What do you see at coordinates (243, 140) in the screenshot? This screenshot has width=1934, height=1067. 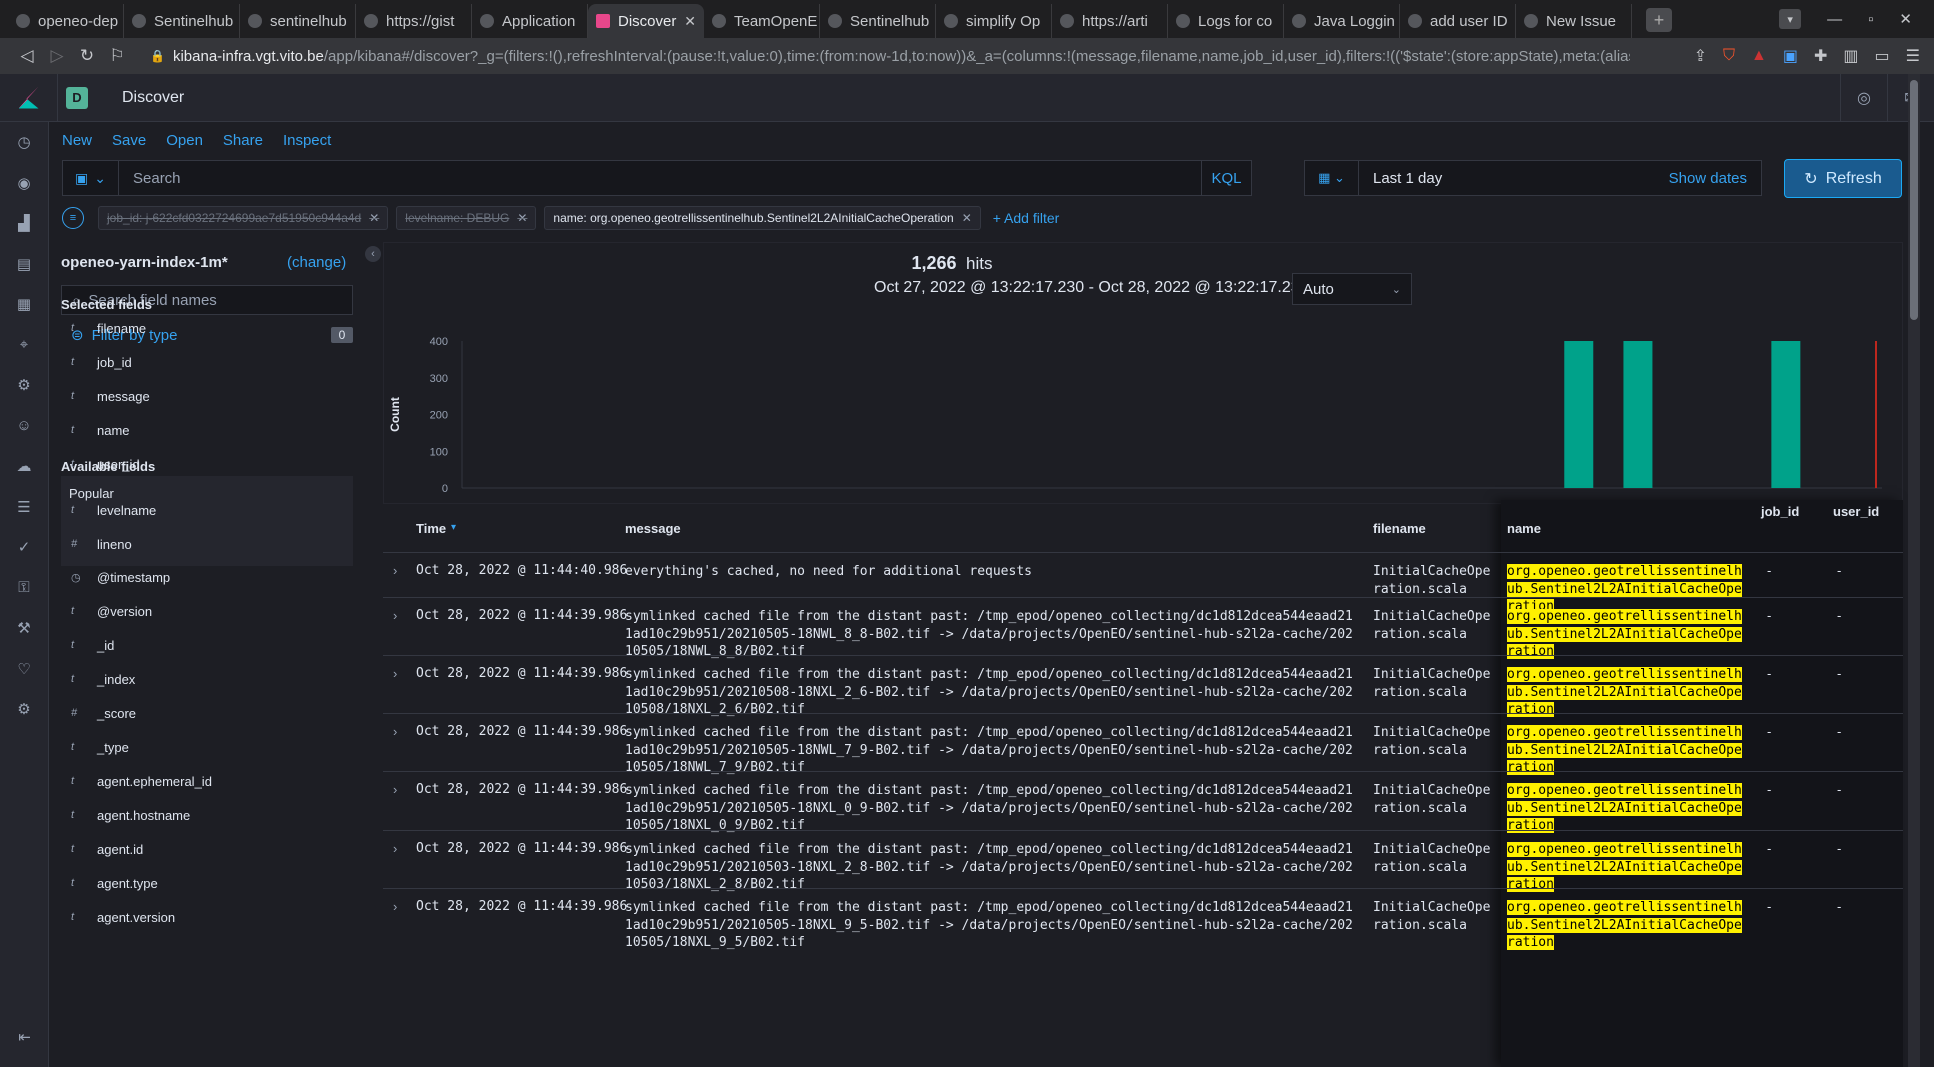 I see `top-menu-share: Share` at bounding box center [243, 140].